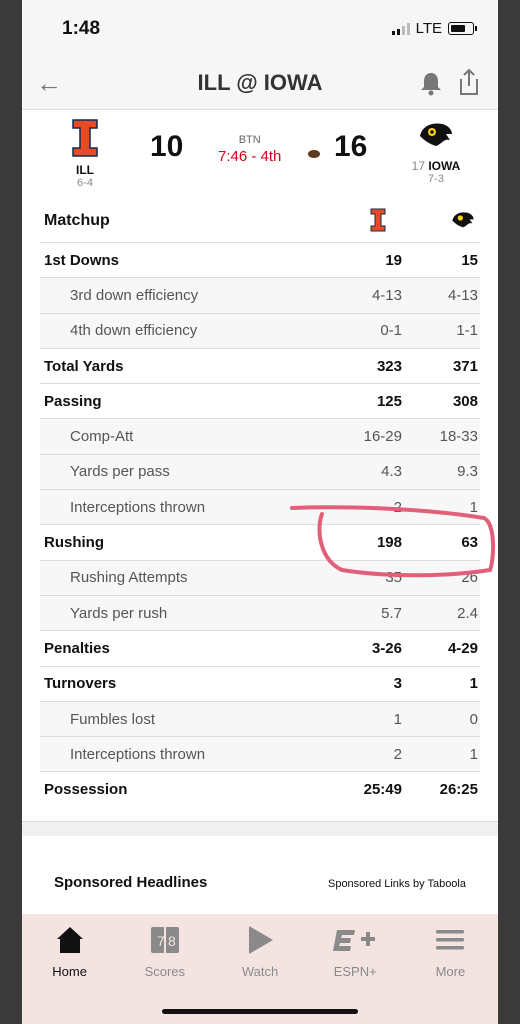 Image resolution: width=520 pixels, height=1024 pixels. I want to click on taboola-link: Sponsored Links by Taboola, so click(397, 884).